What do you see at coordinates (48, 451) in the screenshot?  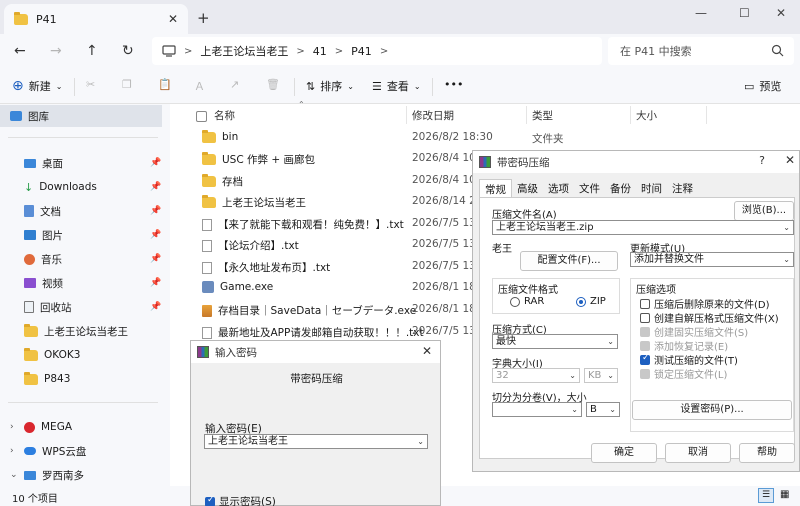 I see `sidebar-item-wps: › WPS云盘` at bounding box center [48, 451].